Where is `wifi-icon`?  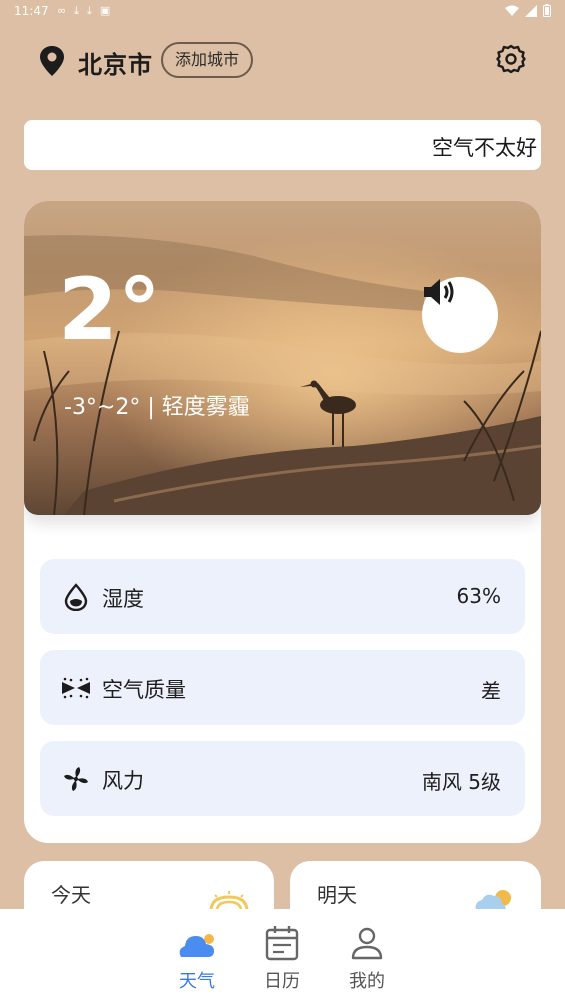
wifi-icon is located at coordinates (512, 10).